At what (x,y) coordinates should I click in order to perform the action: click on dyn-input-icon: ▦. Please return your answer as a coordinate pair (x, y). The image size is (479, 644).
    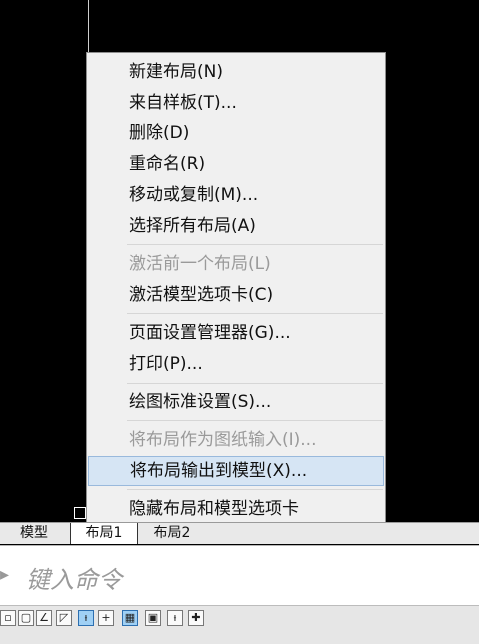
    Looking at the image, I should click on (130, 618).